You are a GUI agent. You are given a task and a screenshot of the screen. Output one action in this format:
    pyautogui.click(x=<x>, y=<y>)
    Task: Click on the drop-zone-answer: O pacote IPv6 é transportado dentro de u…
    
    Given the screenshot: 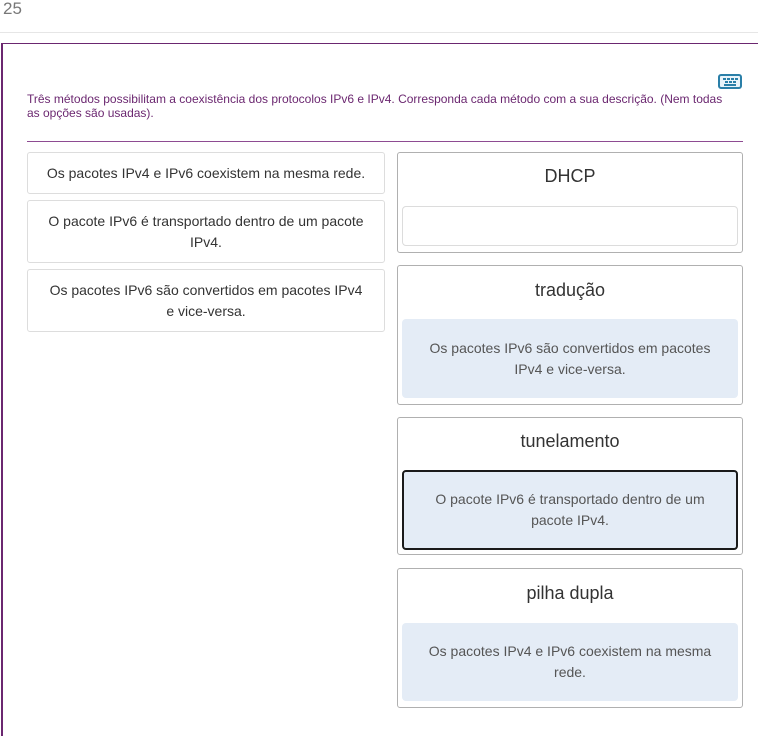 What is the action you would take?
    pyautogui.click(x=570, y=509)
    